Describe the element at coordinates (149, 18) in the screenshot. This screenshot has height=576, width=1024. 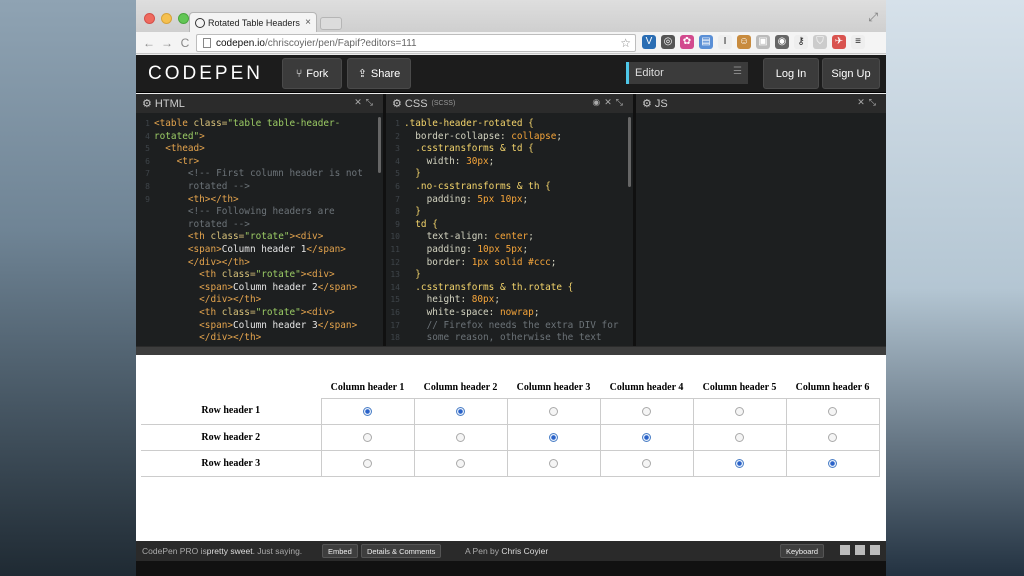
I see `close-window-button` at that location.